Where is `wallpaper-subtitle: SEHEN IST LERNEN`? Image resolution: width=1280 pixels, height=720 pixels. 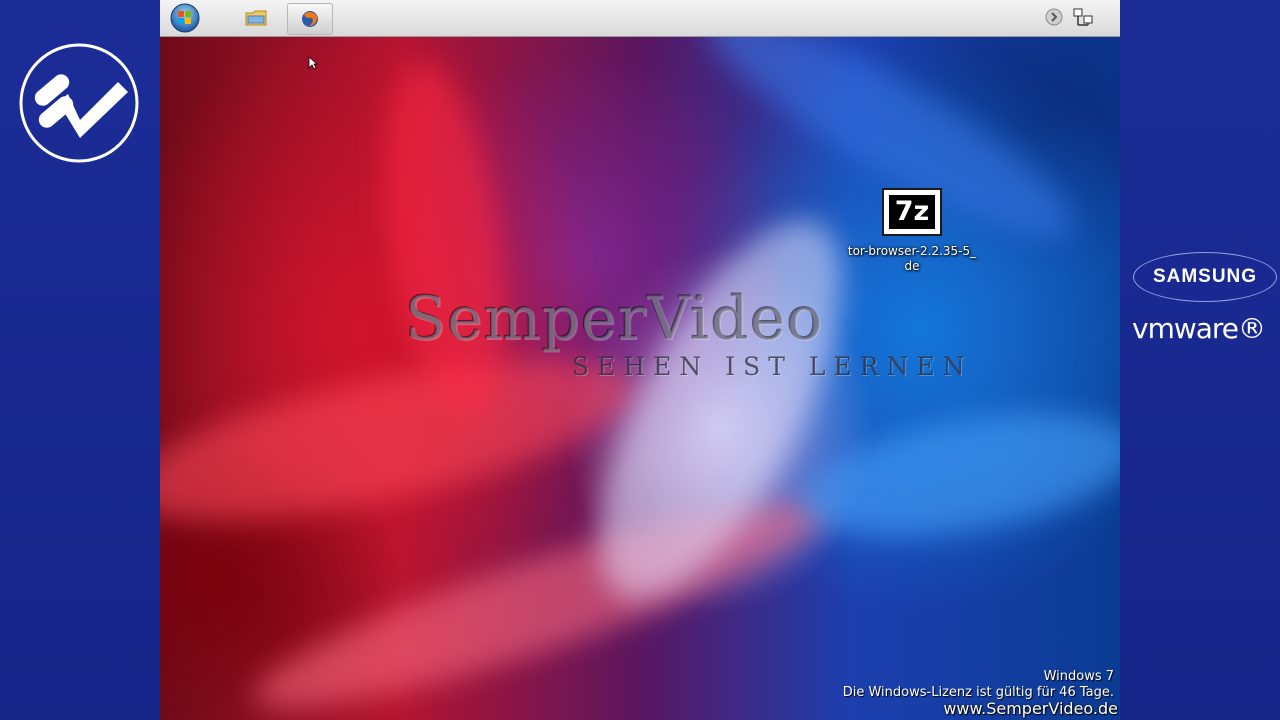
wallpaper-subtitle: SEHEN IST LERNEN is located at coordinates (772, 366).